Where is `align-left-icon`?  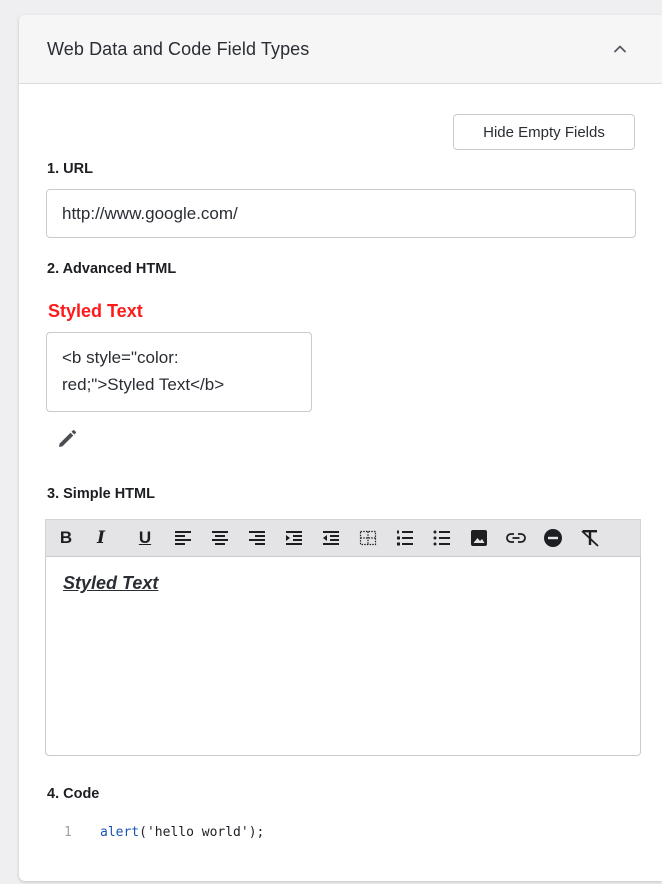
align-left-icon is located at coordinates (183, 538).